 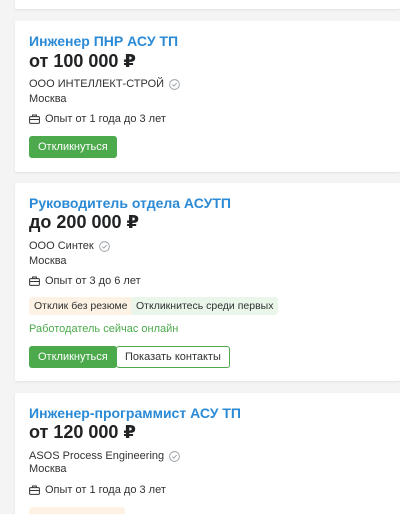 What do you see at coordinates (61, 246) in the screenshot?
I see `company-label: ООО Синтек` at bounding box center [61, 246].